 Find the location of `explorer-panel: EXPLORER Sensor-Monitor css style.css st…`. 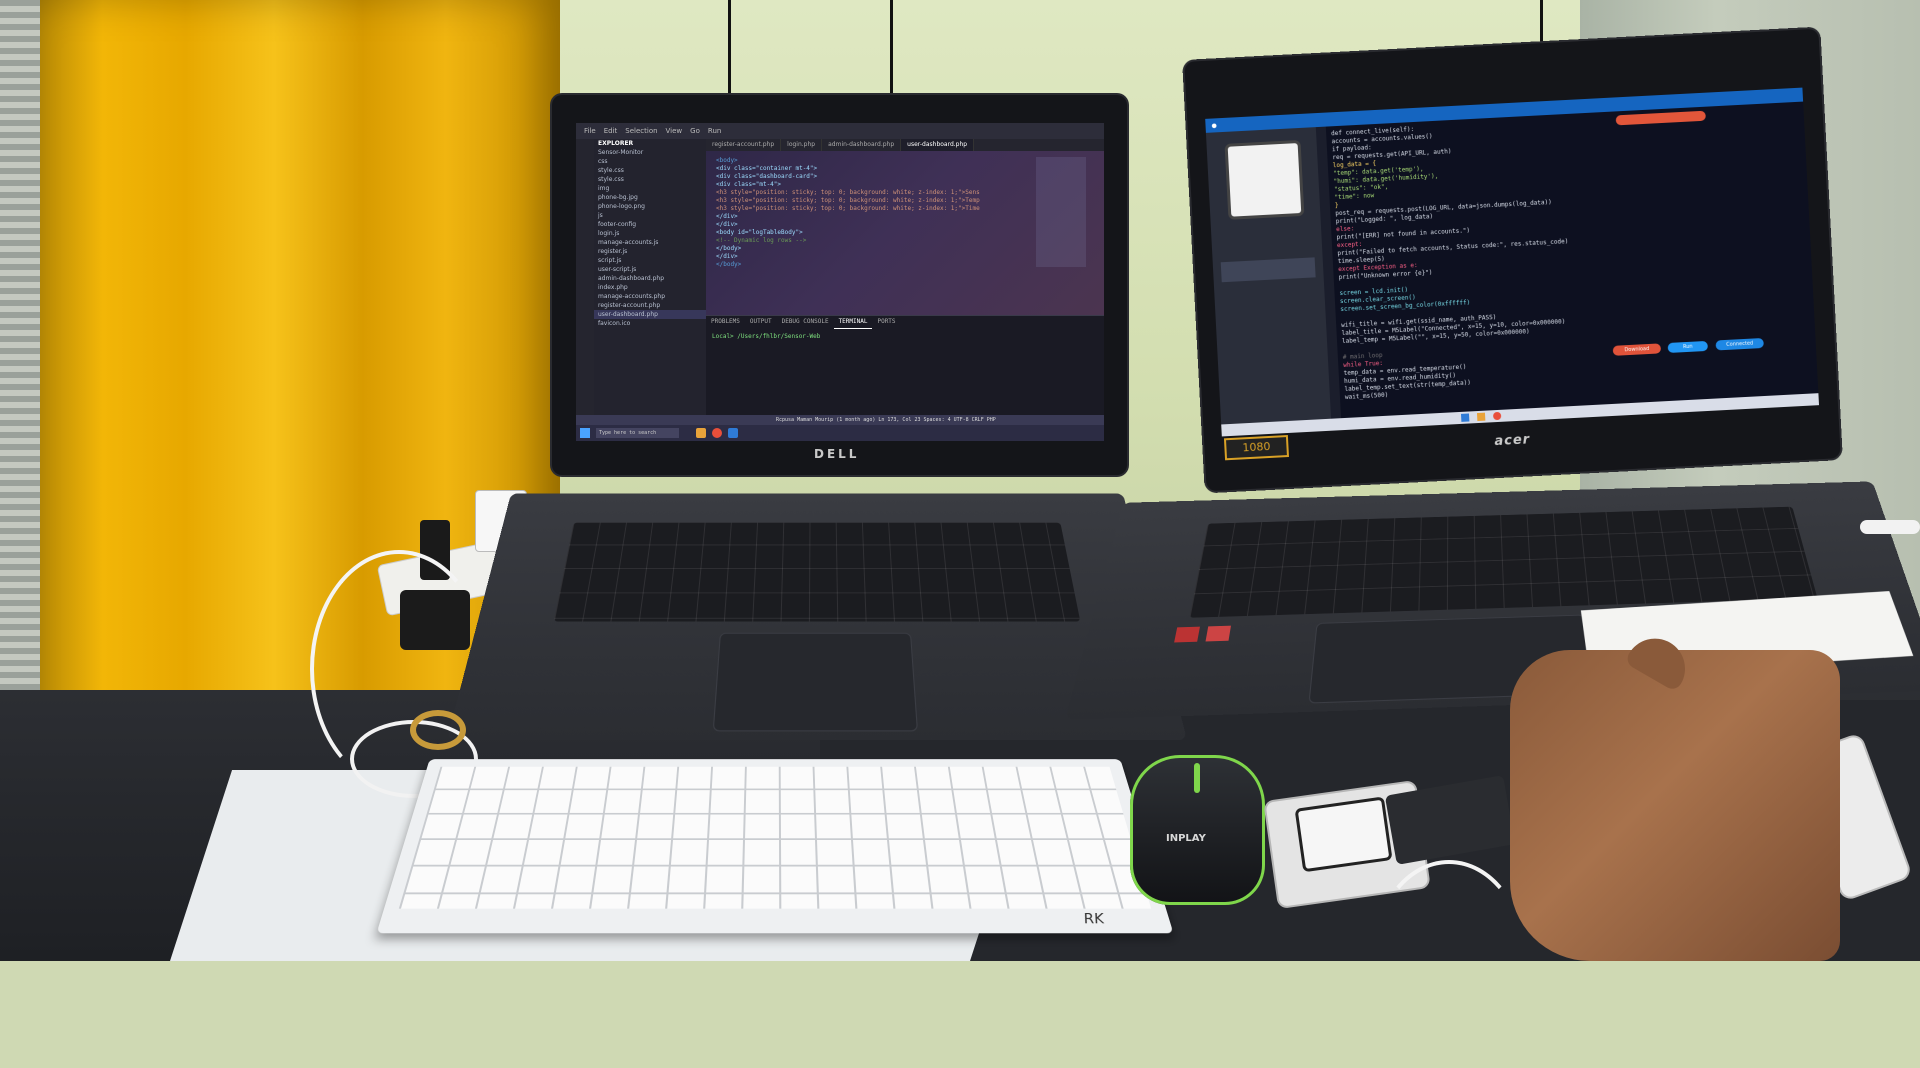

explorer-panel: EXPLORER Sensor-Monitor css style.css st… is located at coordinates (650, 282).